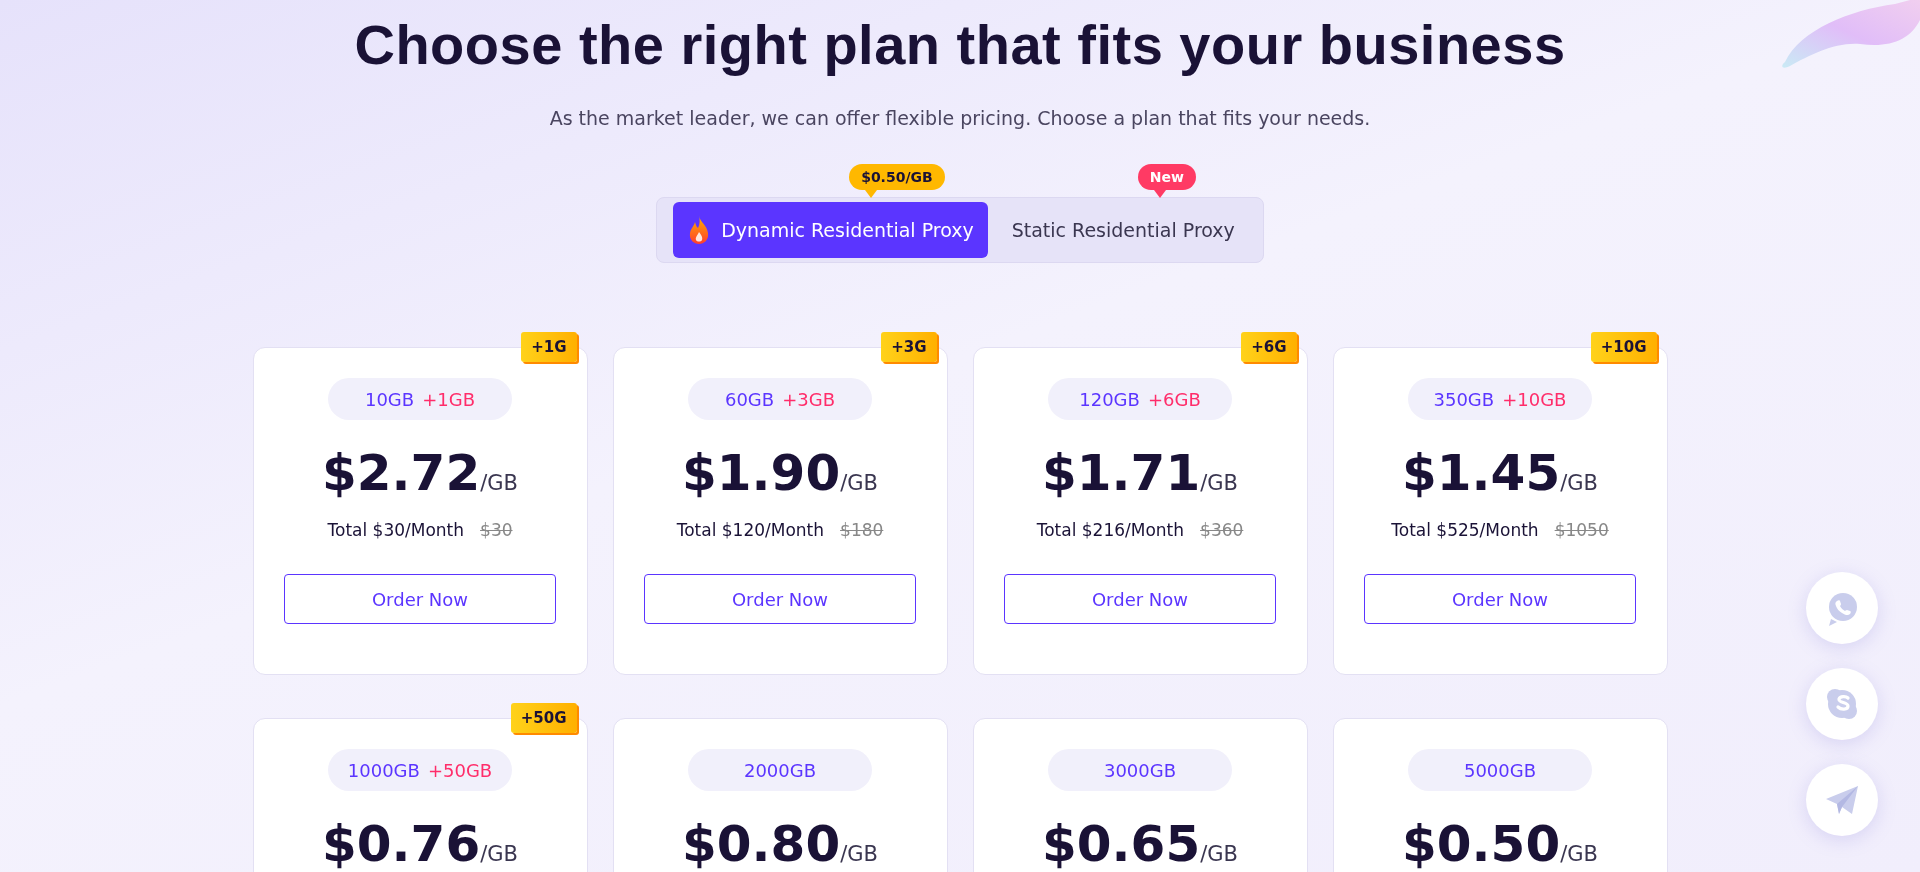  Describe the element at coordinates (1166, 177) in the screenshot. I see `tab-badge: New` at that location.